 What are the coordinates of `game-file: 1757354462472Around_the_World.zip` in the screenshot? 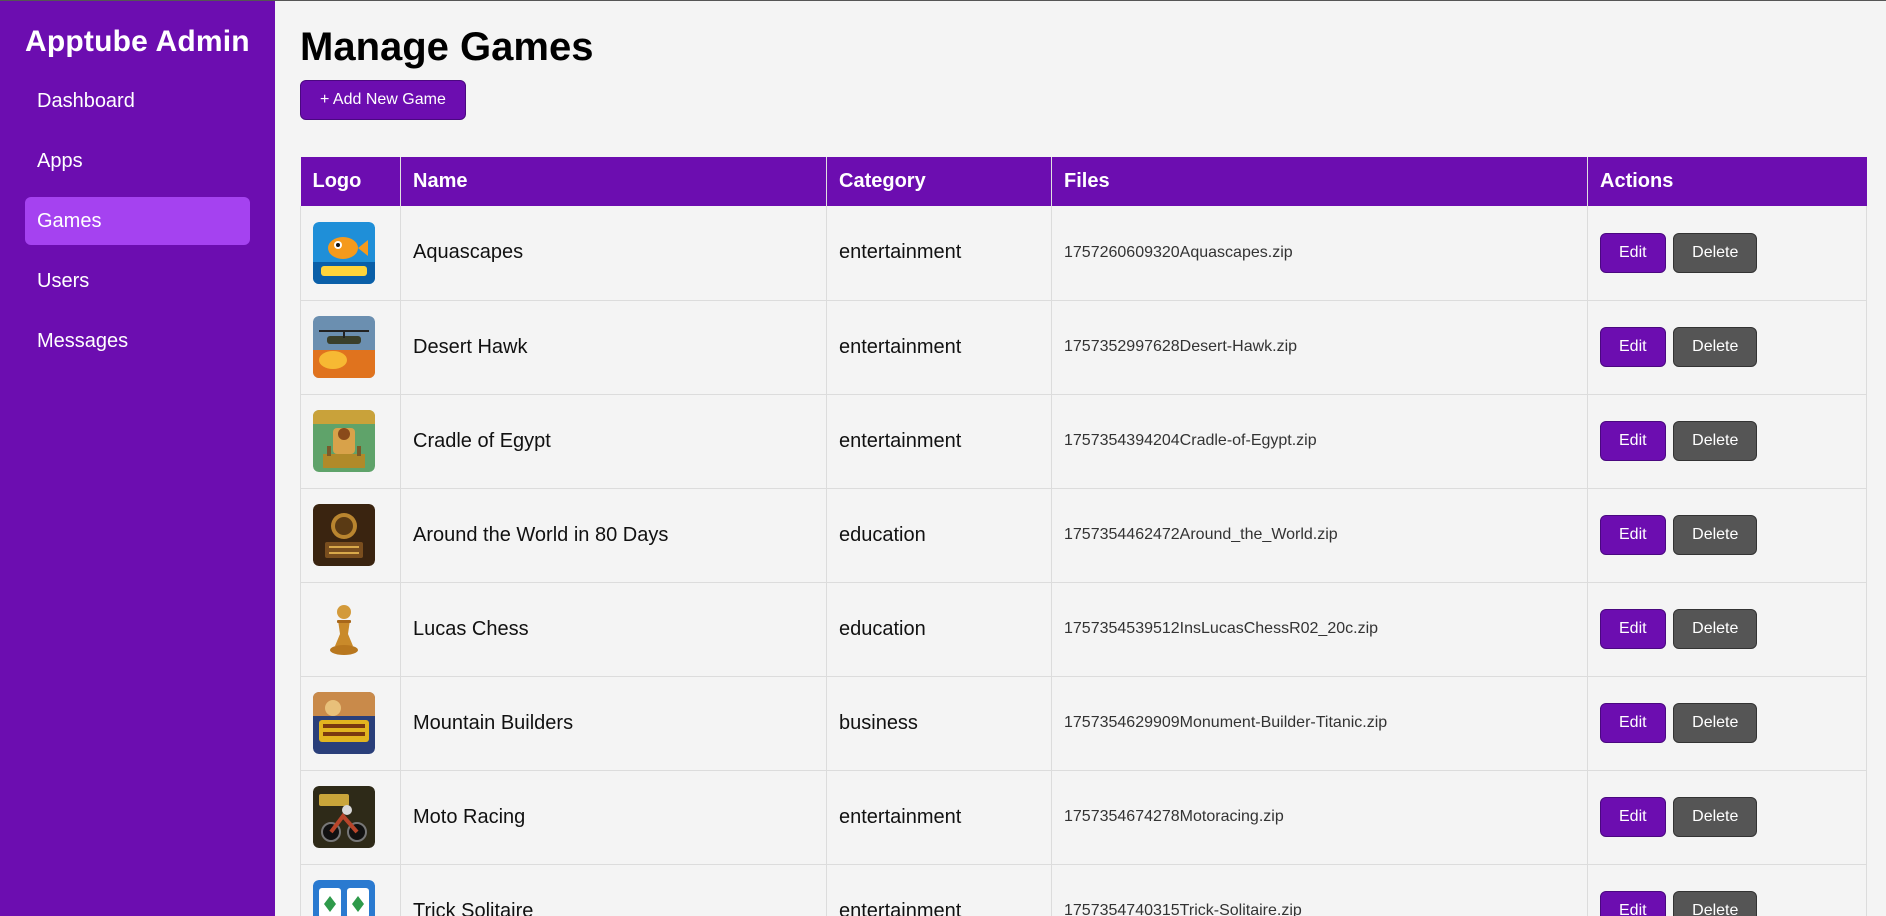 It's located at (1319, 535).